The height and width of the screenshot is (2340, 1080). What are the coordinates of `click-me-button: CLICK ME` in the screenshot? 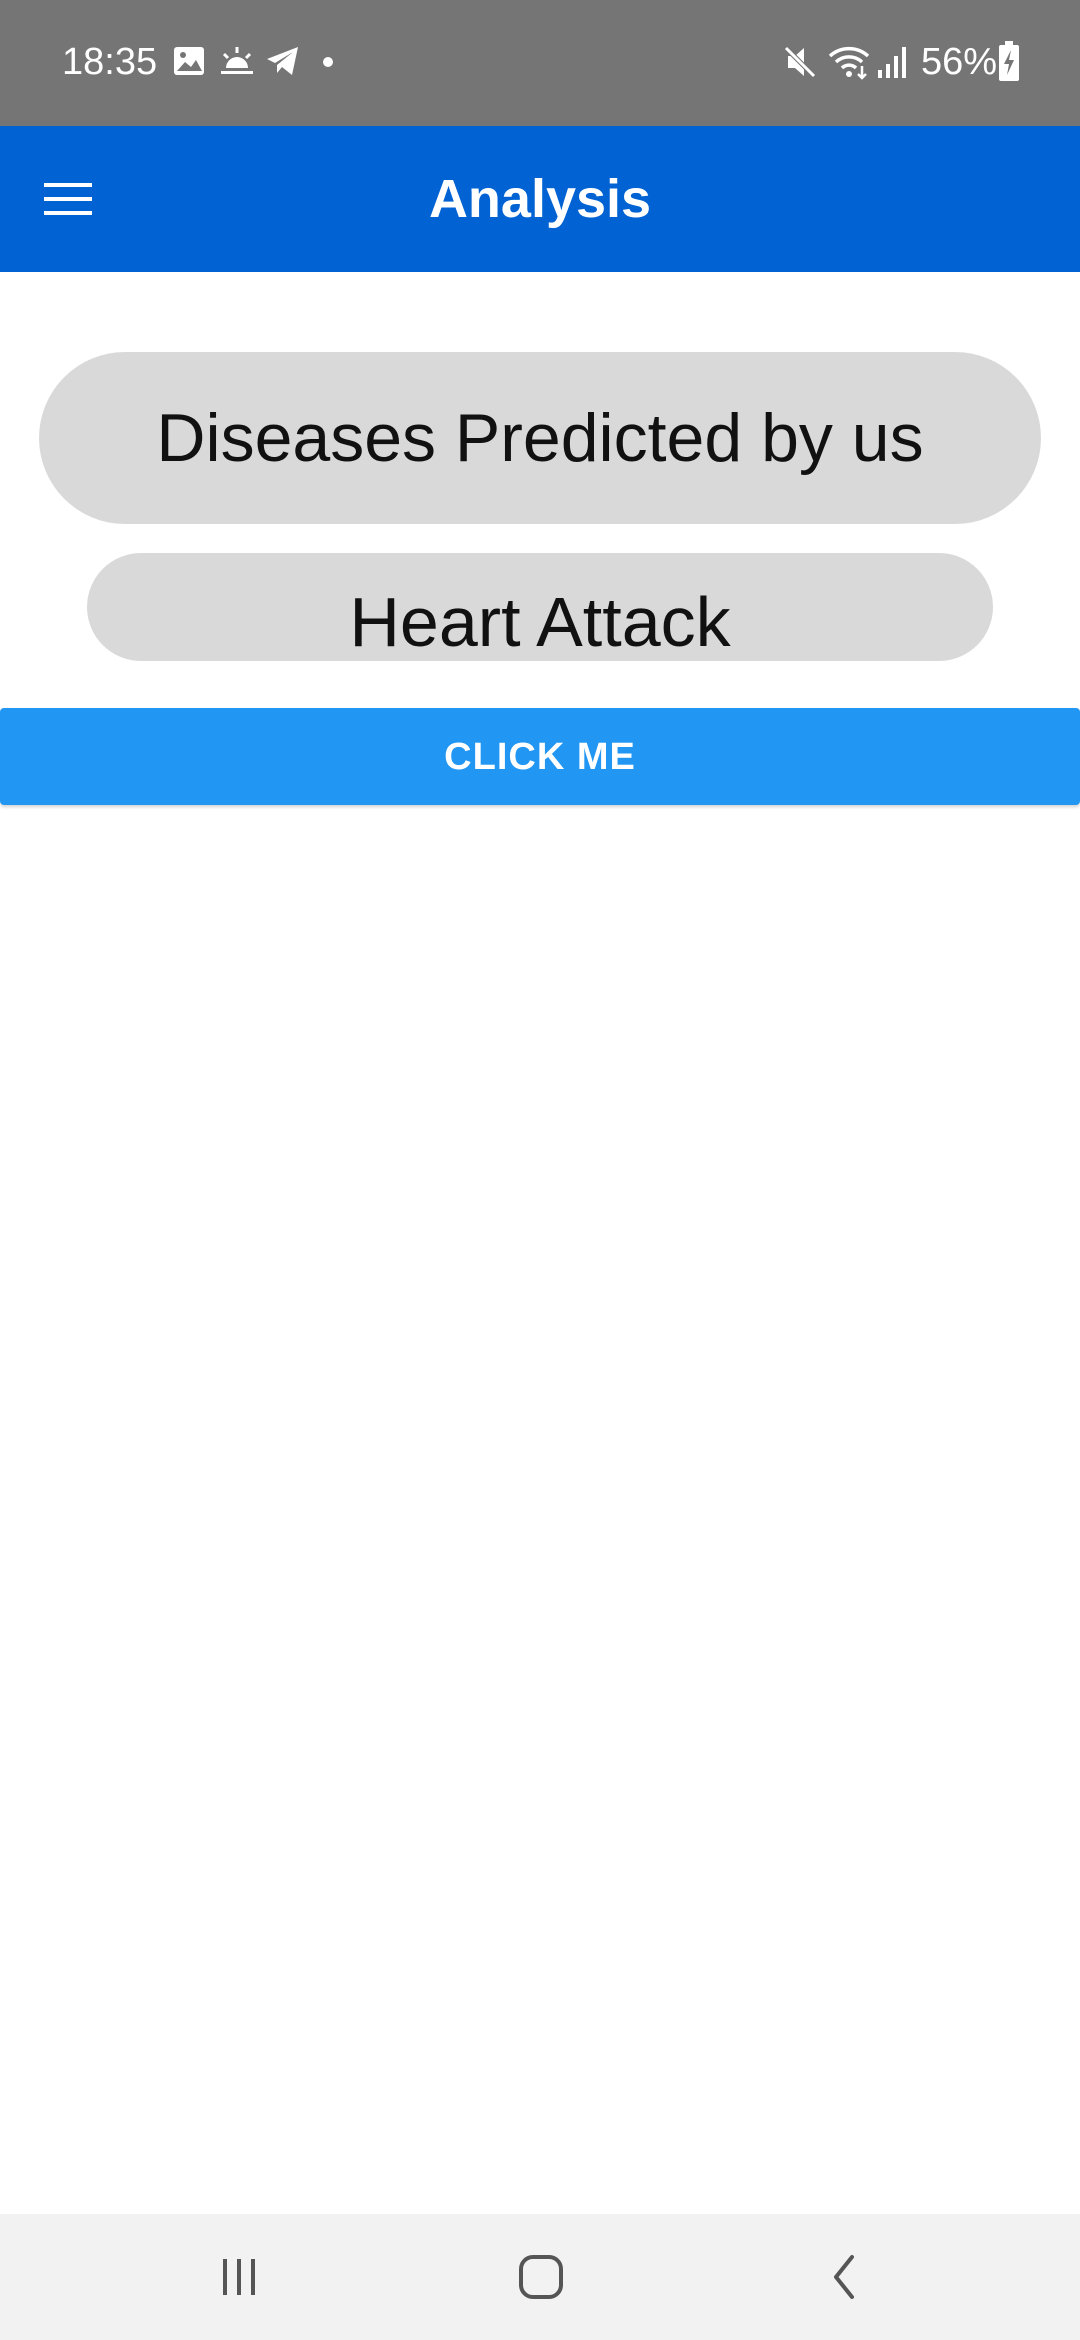 It's located at (540, 756).